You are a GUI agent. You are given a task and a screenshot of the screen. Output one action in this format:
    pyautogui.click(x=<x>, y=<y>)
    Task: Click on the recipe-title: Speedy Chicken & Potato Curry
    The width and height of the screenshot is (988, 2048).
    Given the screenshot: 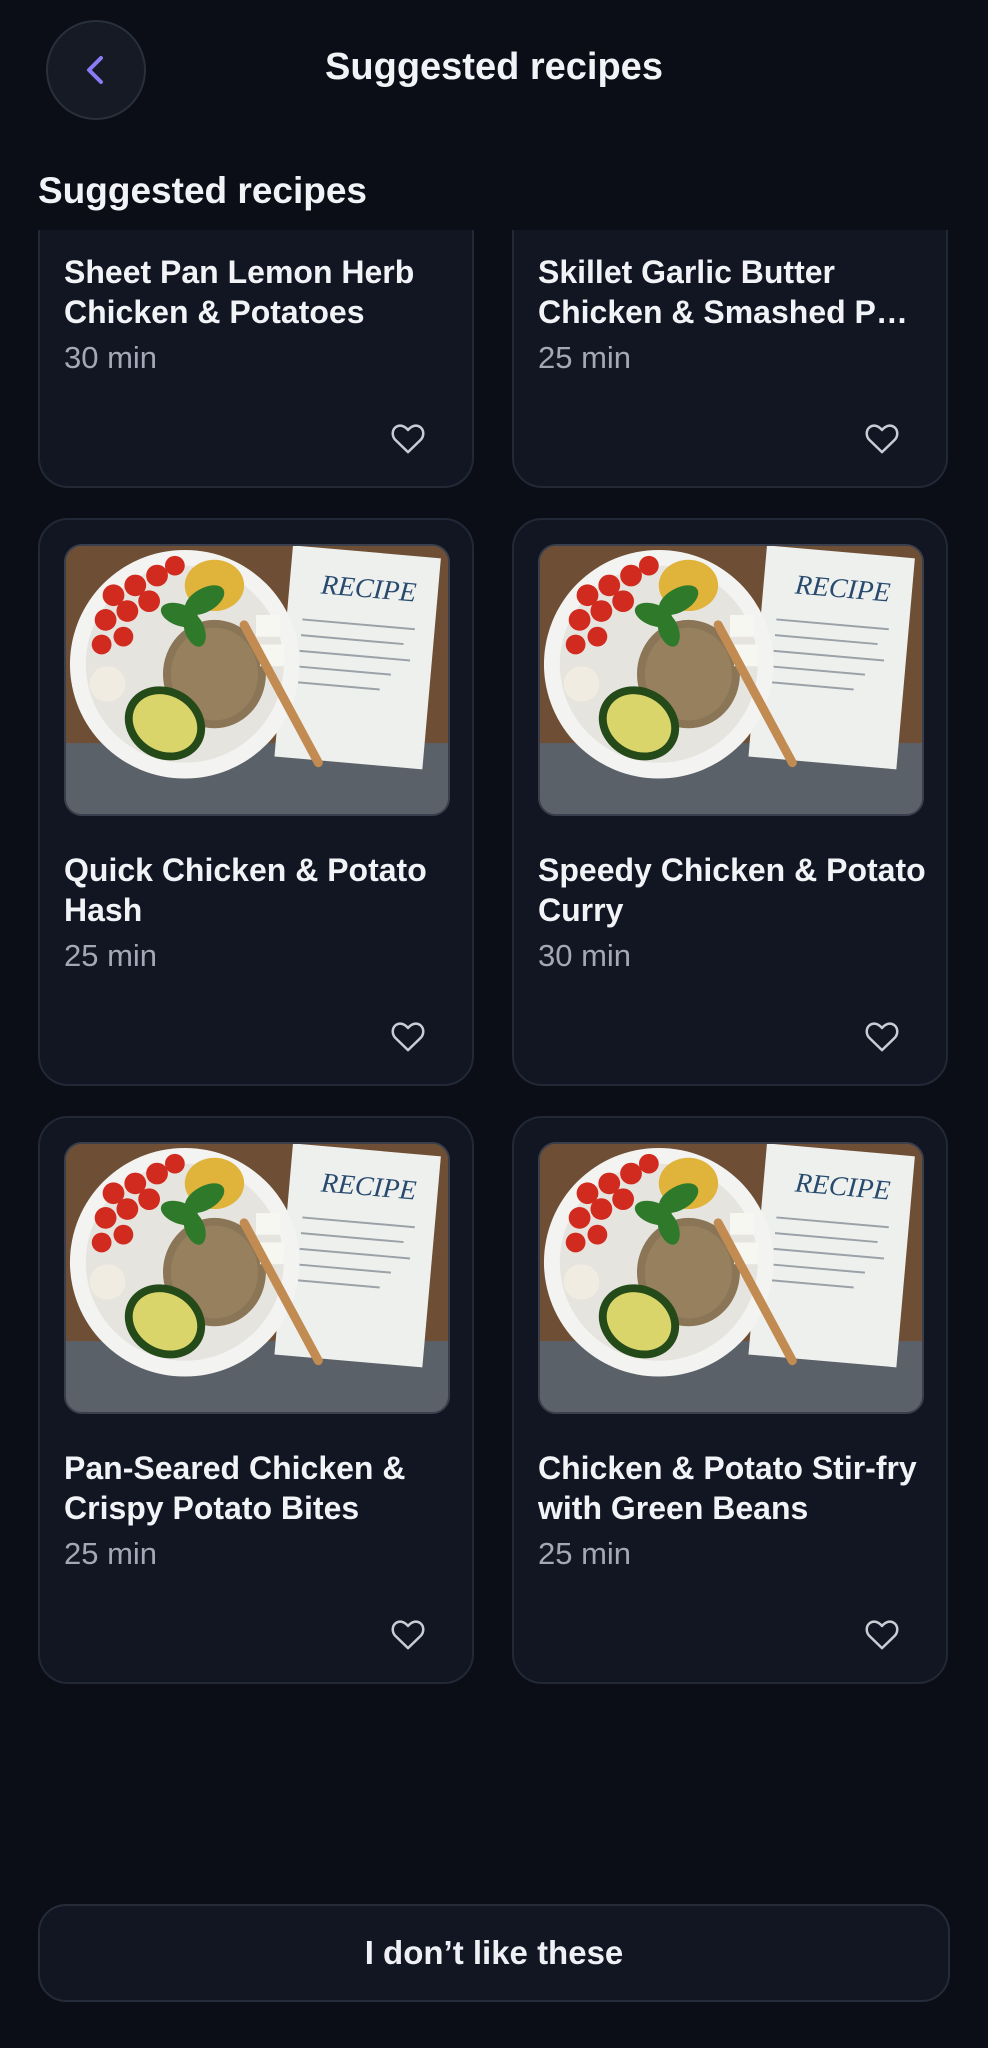 What is the action you would take?
    pyautogui.click(x=732, y=890)
    